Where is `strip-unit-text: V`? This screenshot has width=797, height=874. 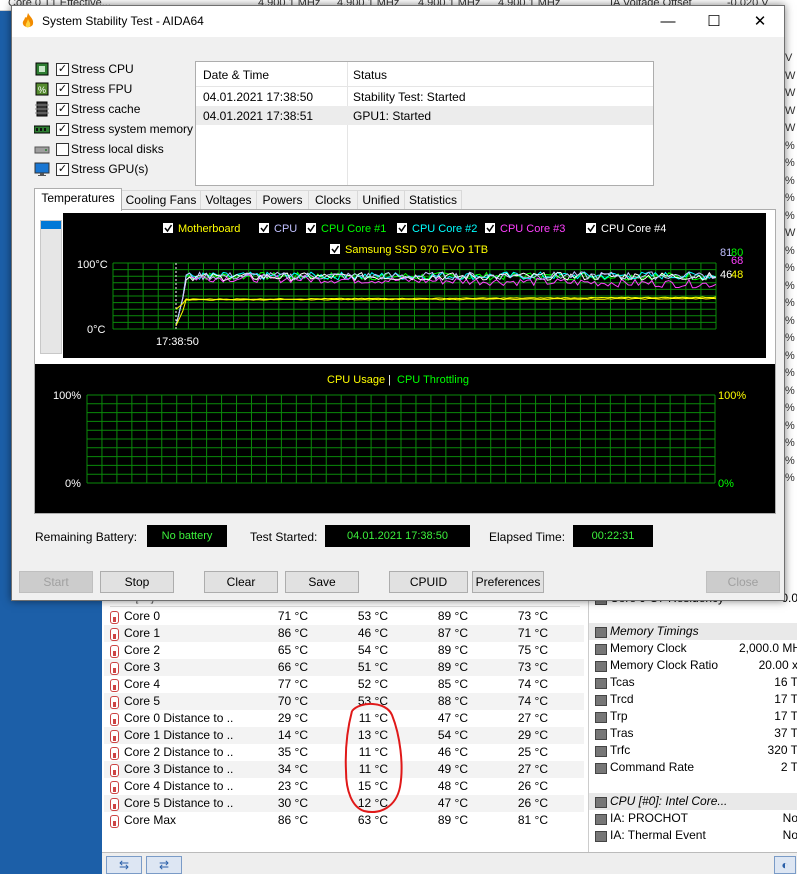 strip-unit-text: V is located at coordinates (789, 58).